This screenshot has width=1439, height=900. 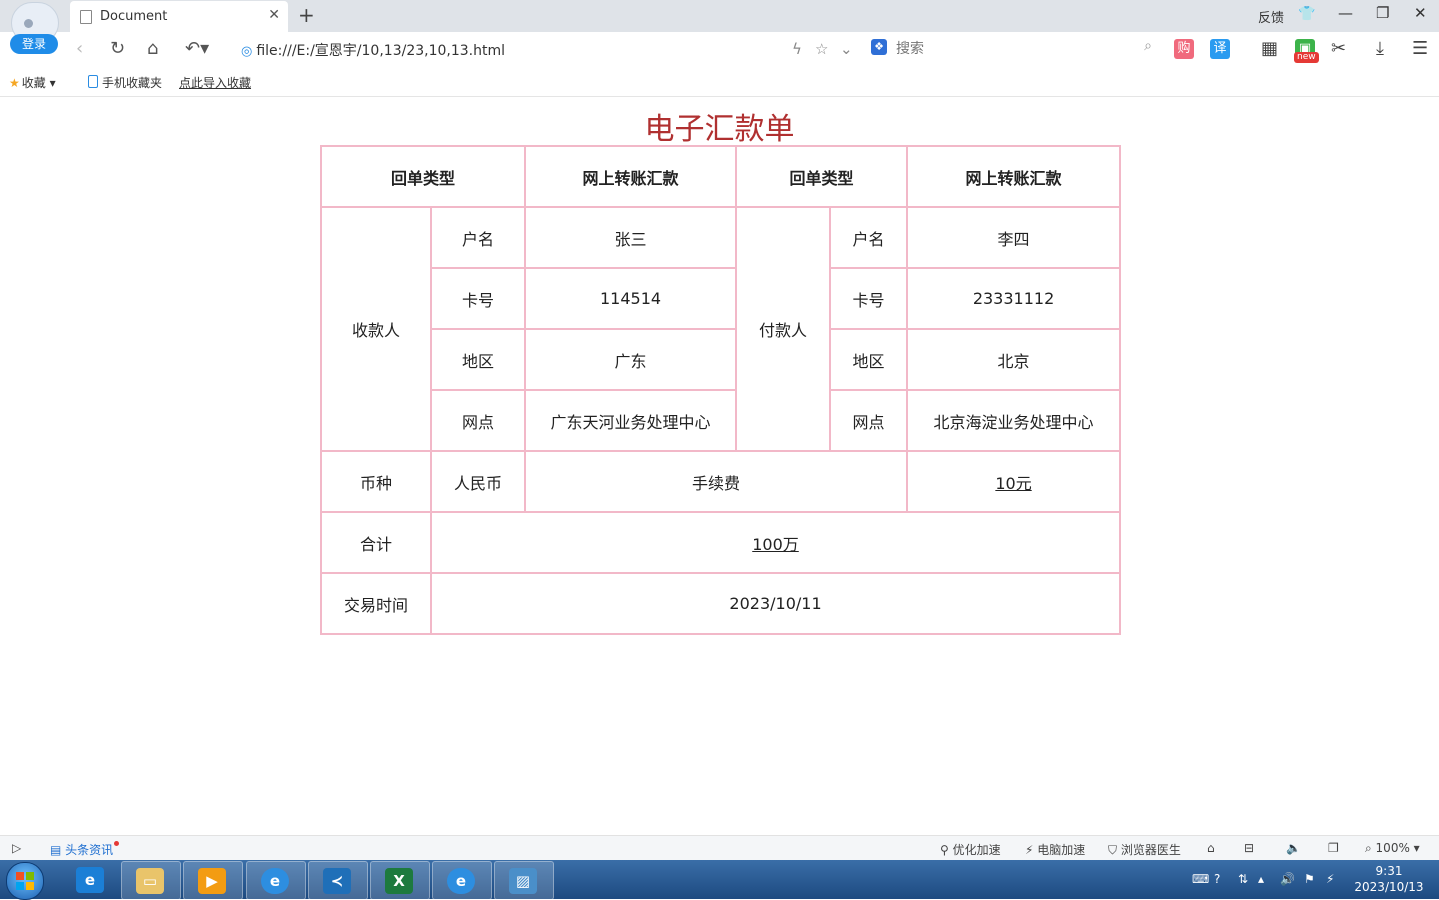 I want to click on bookmarks-bar: ★ 收藏 ▾ 手机收藏夹 点此导入收藏, so click(x=719, y=81).